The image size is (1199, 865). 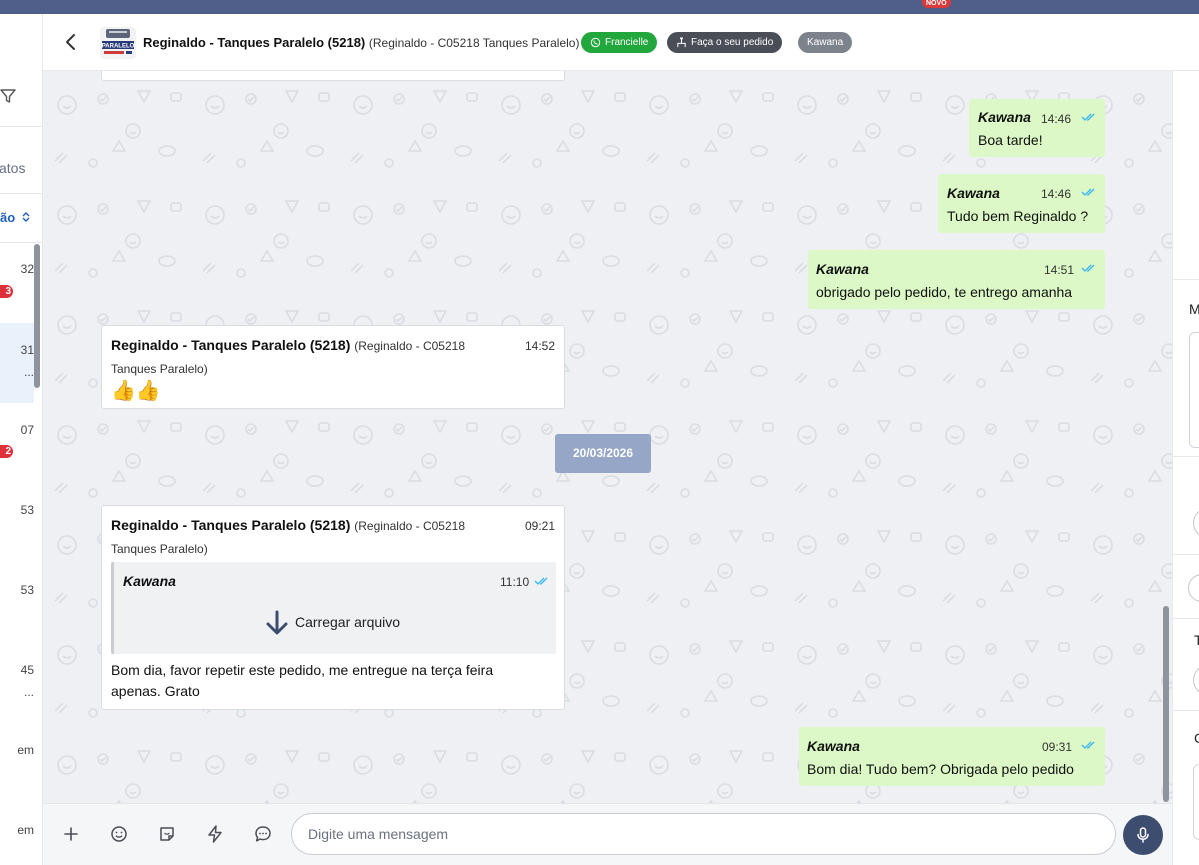 What do you see at coordinates (6, 451) in the screenshot?
I see `unread-badge: 2` at bounding box center [6, 451].